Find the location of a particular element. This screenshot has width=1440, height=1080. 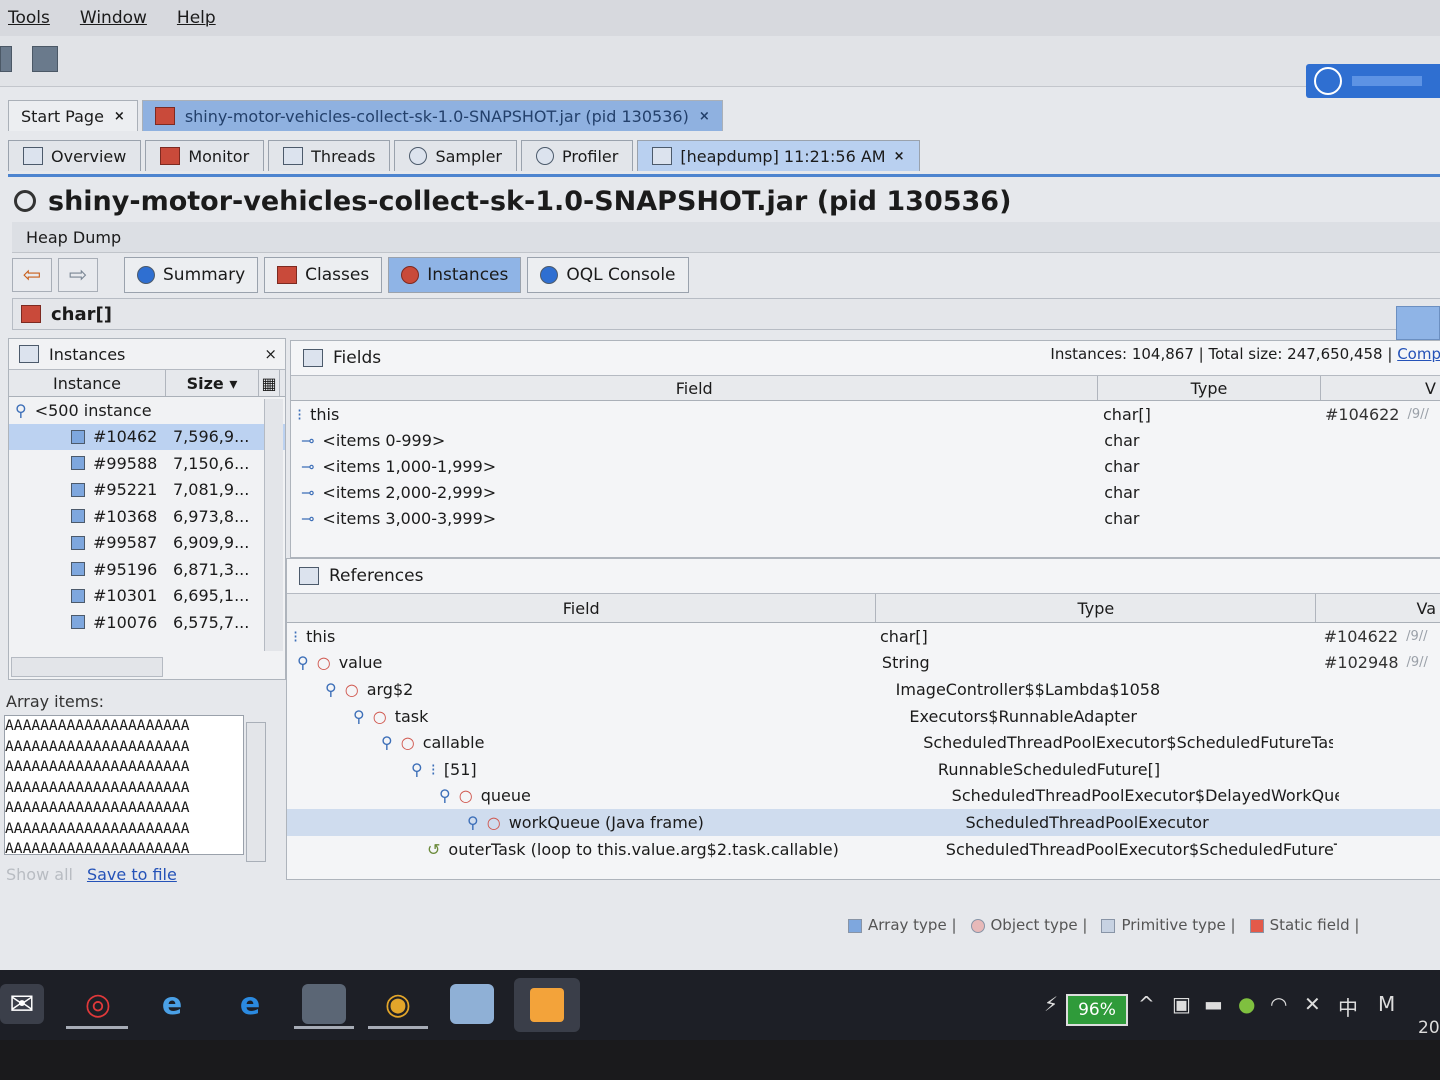

heap-dump-icon is located at coordinates (45, 59).